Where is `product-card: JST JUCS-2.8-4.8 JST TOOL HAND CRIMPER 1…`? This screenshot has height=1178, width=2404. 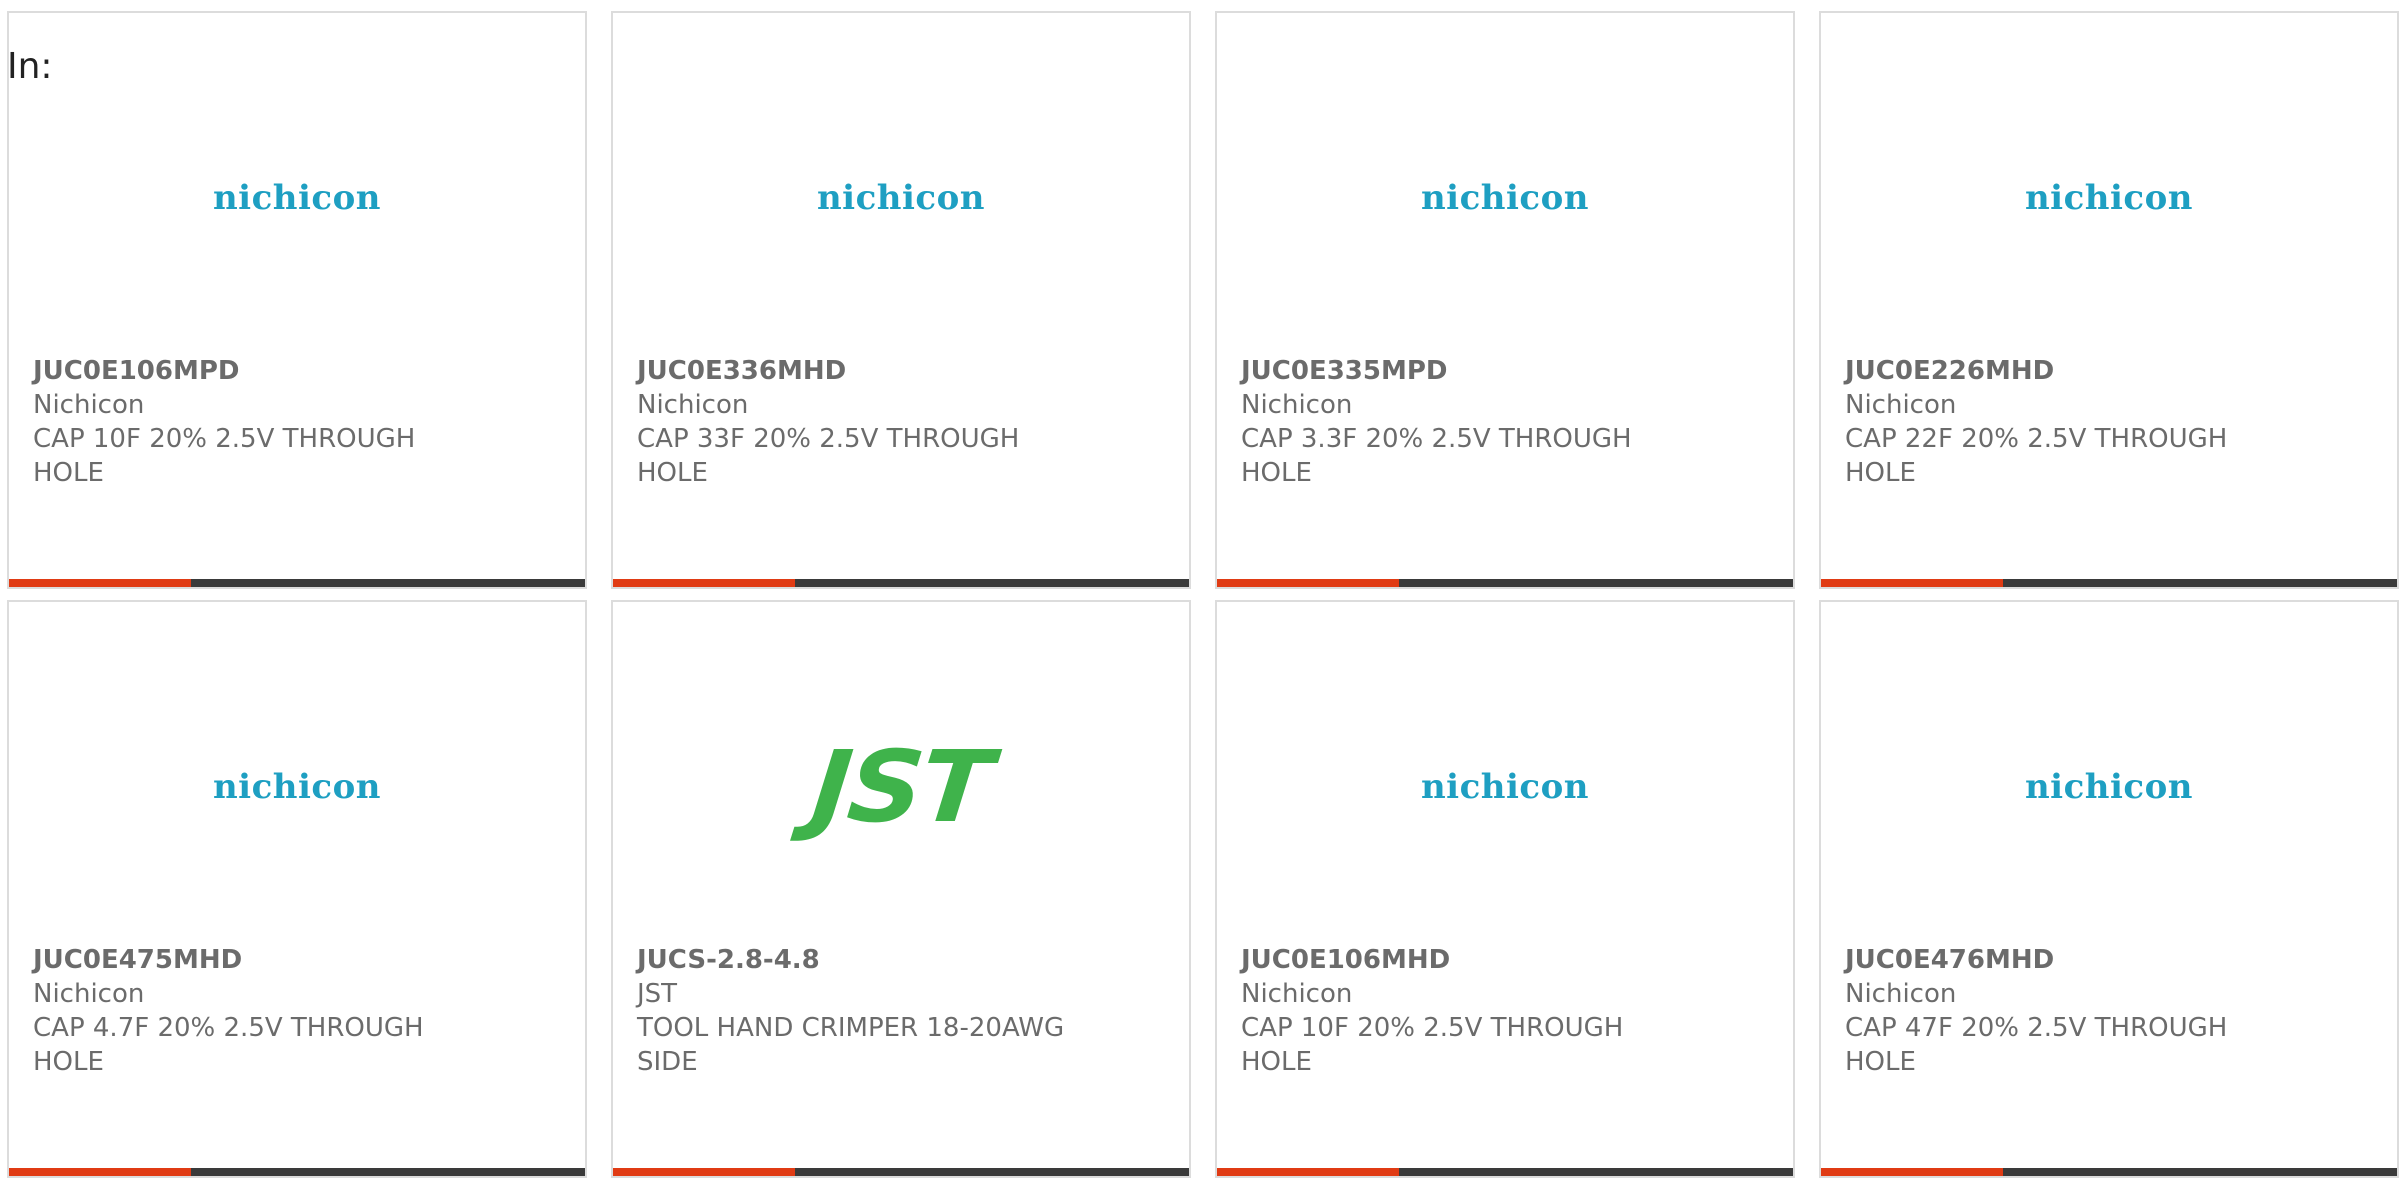 product-card: JST JUCS-2.8-4.8 JST TOOL HAND CRIMPER 1… is located at coordinates (901, 889).